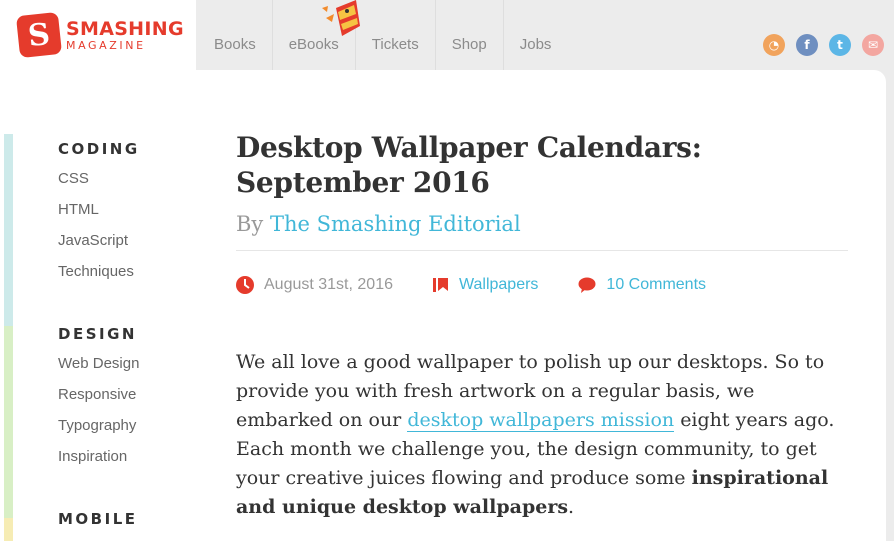  What do you see at coordinates (39, 35) in the screenshot?
I see `smashing-logo-icon: S` at bounding box center [39, 35].